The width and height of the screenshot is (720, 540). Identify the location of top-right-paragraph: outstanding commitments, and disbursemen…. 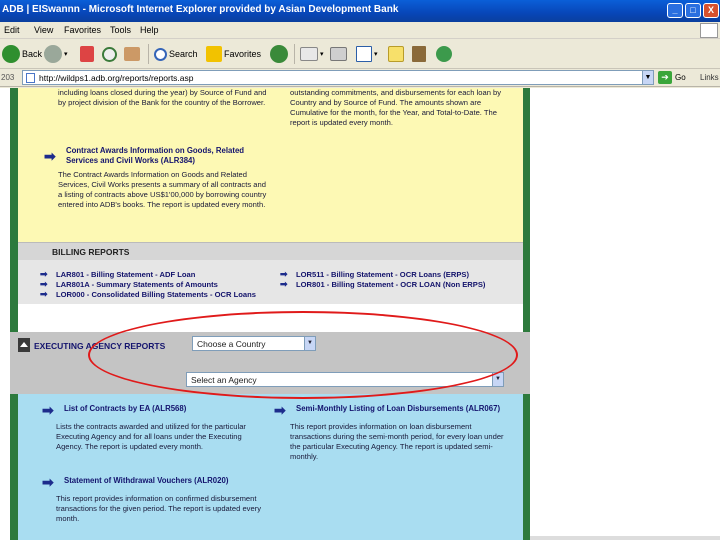
(396, 107).